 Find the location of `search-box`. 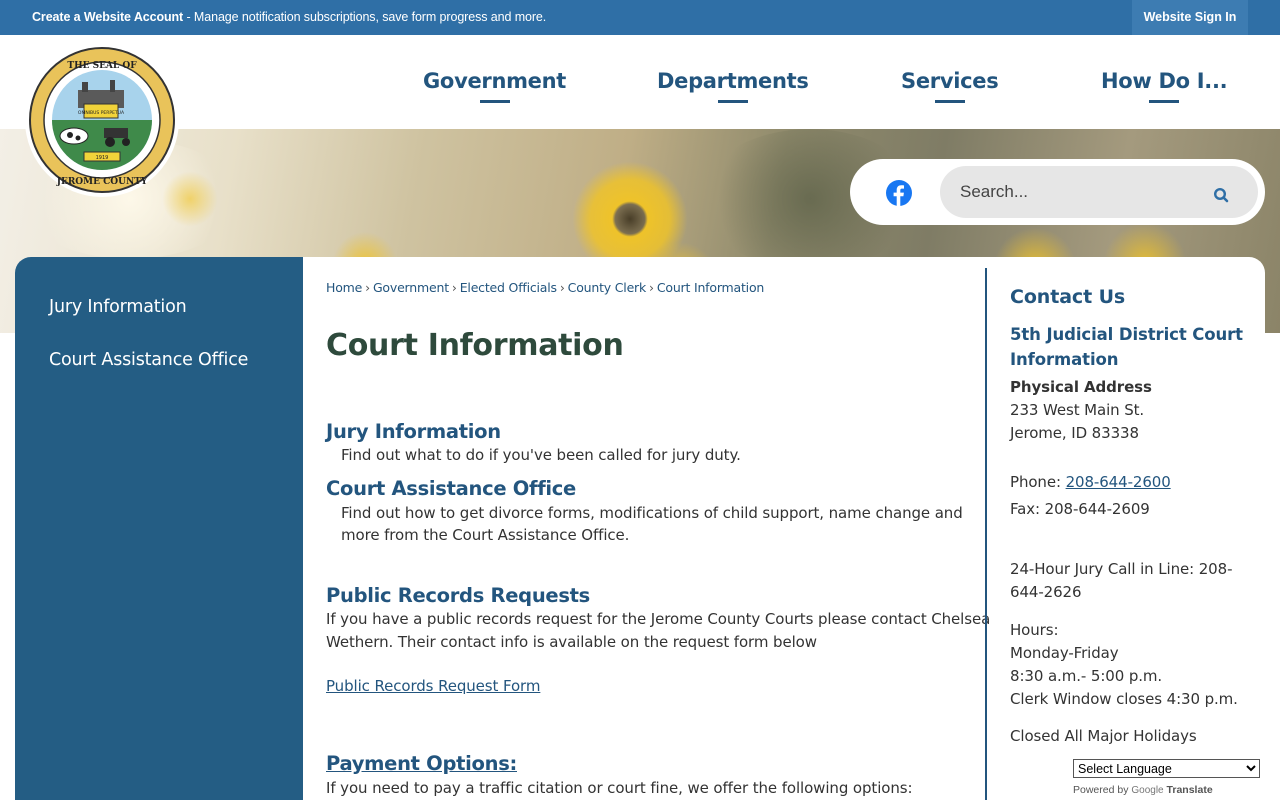

search-box is located at coordinates (1099, 192).